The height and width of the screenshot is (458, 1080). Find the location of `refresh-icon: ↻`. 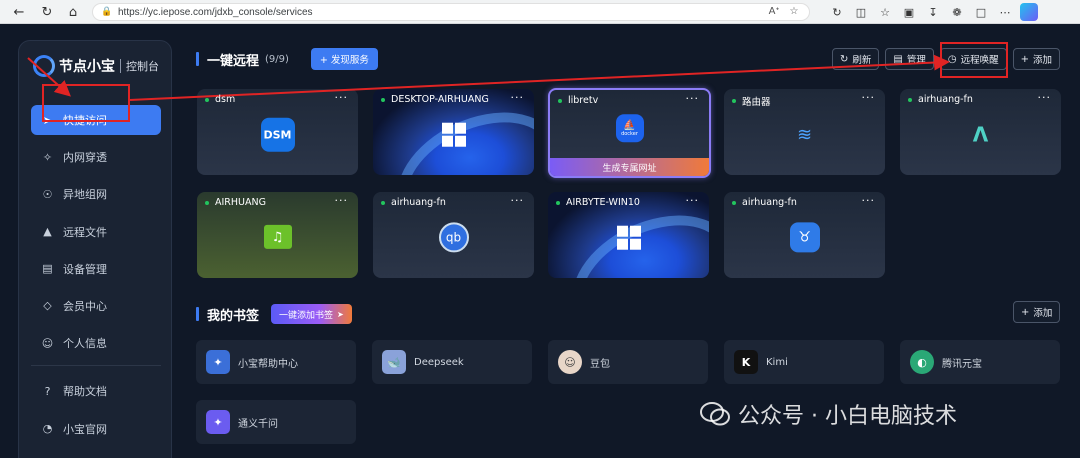

refresh-icon: ↻ is located at coordinates (844, 59).